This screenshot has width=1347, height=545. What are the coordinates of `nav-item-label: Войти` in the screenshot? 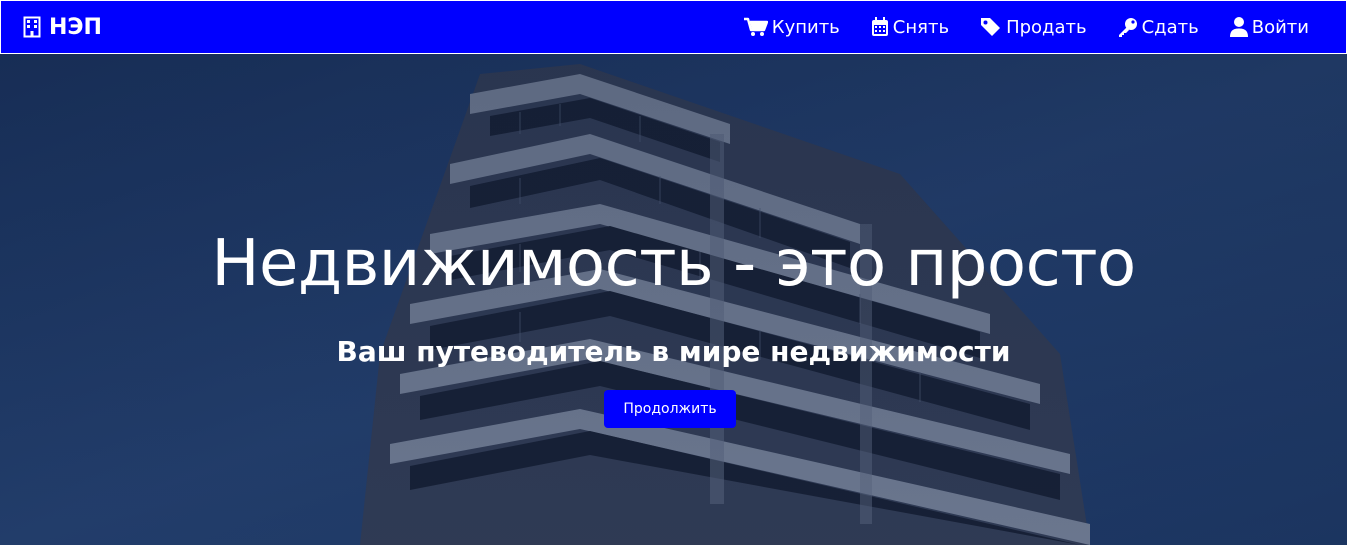 It's located at (1280, 27).